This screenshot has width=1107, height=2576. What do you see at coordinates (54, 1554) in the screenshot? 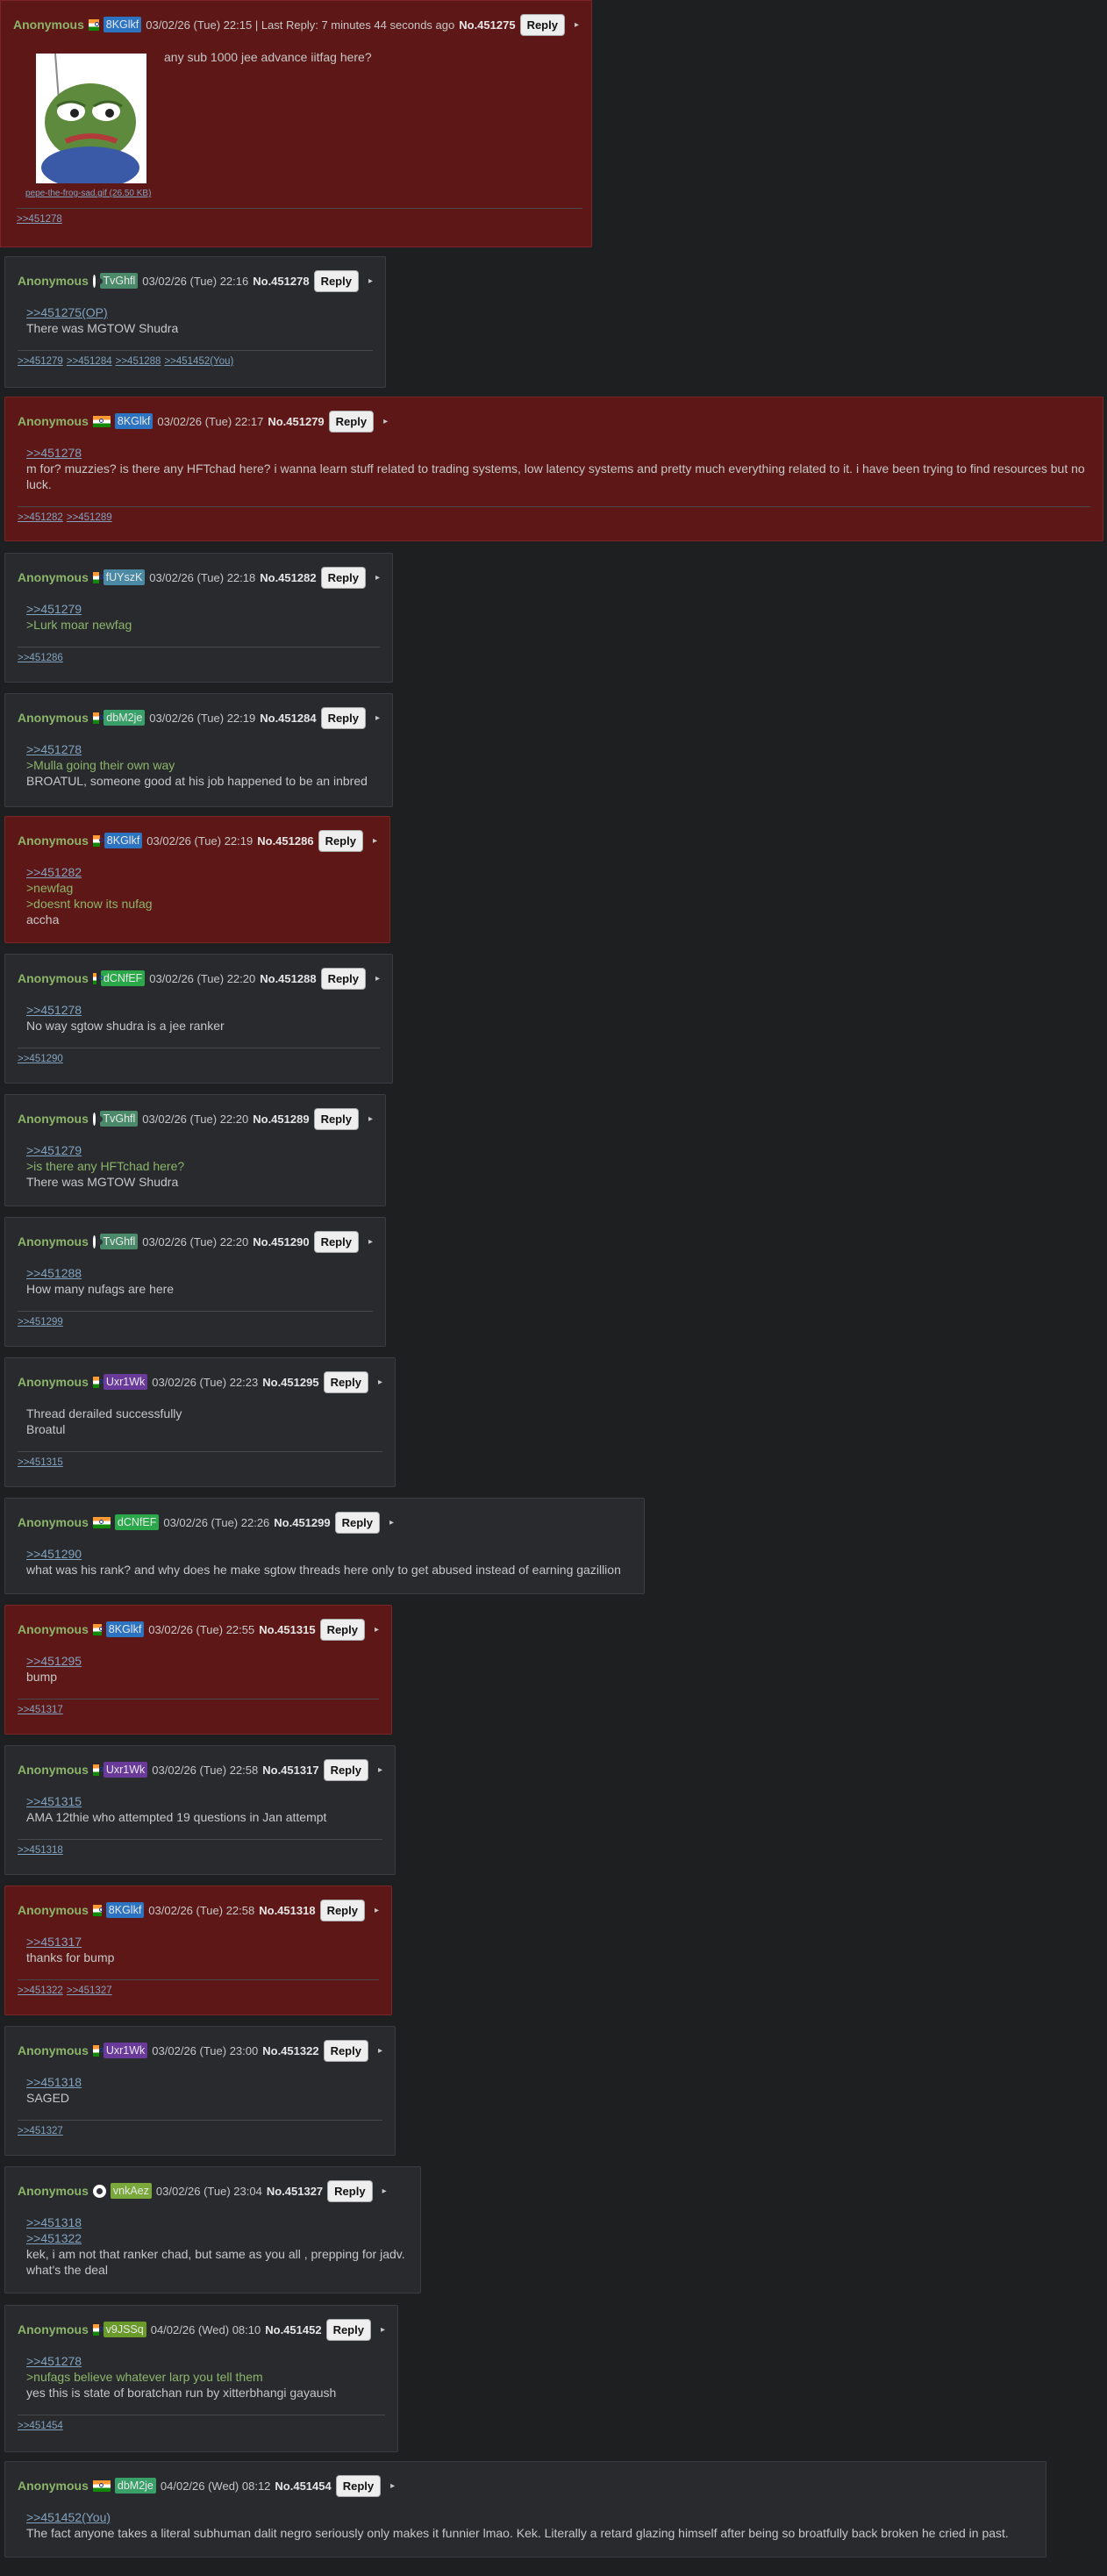
I see `quote-link: >>451290` at bounding box center [54, 1554].